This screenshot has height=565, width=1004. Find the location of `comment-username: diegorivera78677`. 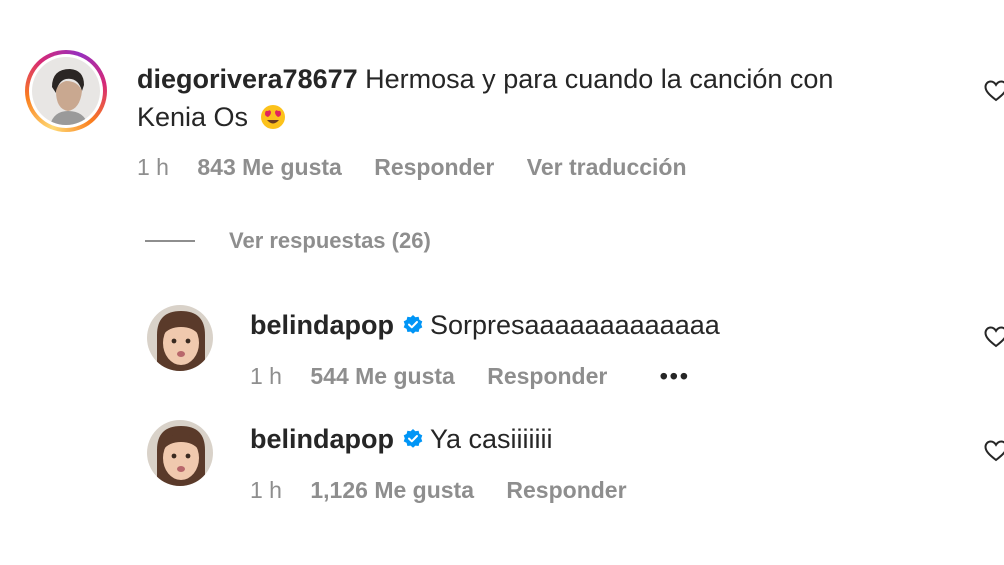

comment-username: diegorivera78677 is located at coordinates (247, 79).